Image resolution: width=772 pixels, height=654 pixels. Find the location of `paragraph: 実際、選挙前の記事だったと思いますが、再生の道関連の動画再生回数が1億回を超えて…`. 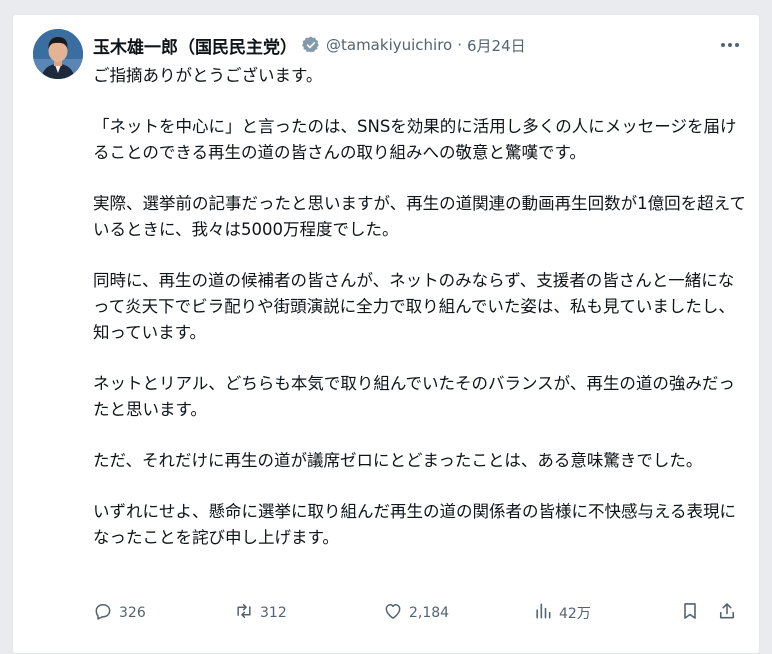

paragraph: 実際、選挙前の記事だったと思いますが、再生の道関連の動画再生回数が1億回を超えて… is located at coordinates (419, 216).